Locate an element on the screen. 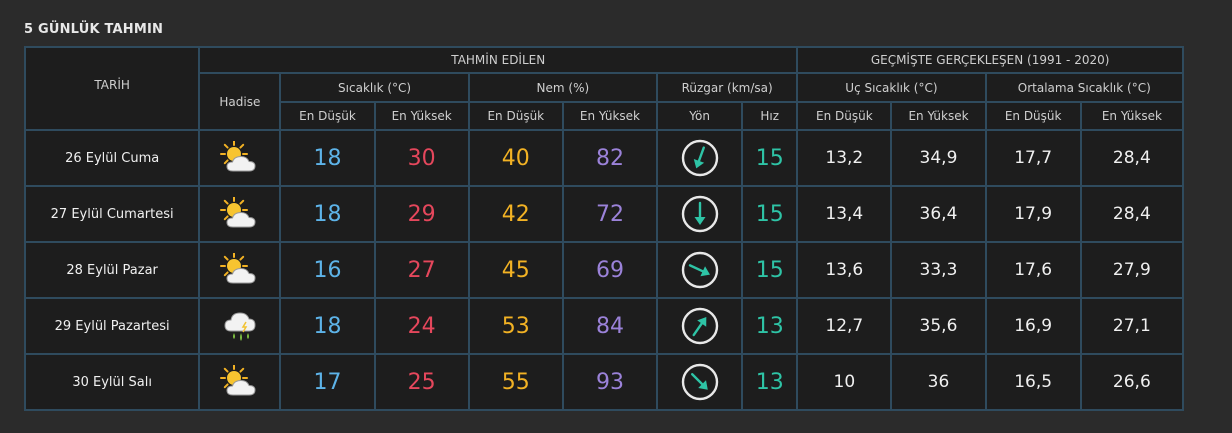  temp-max-cell: 29 is located at coordinates (421, 214).